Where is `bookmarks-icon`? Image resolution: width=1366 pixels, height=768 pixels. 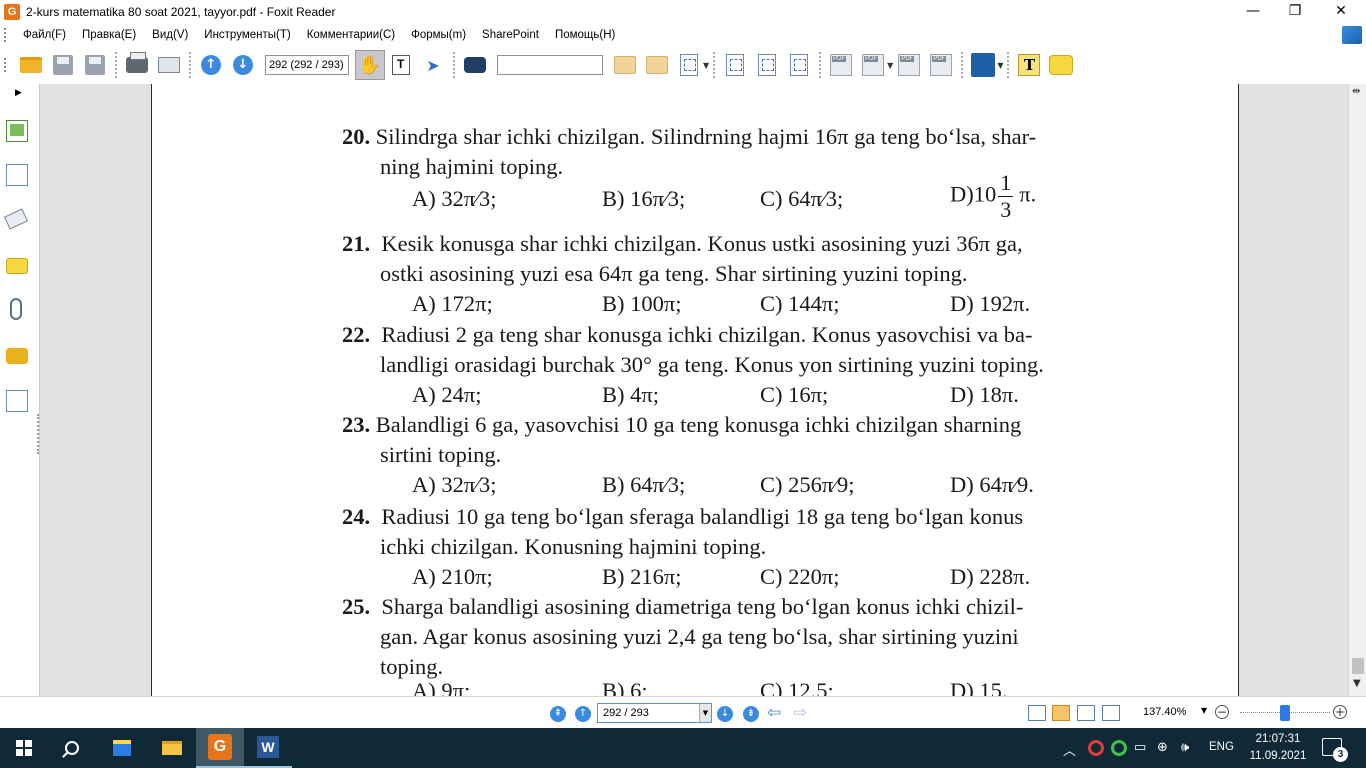 bookmarks-icon is located at coordinates (17, 175).